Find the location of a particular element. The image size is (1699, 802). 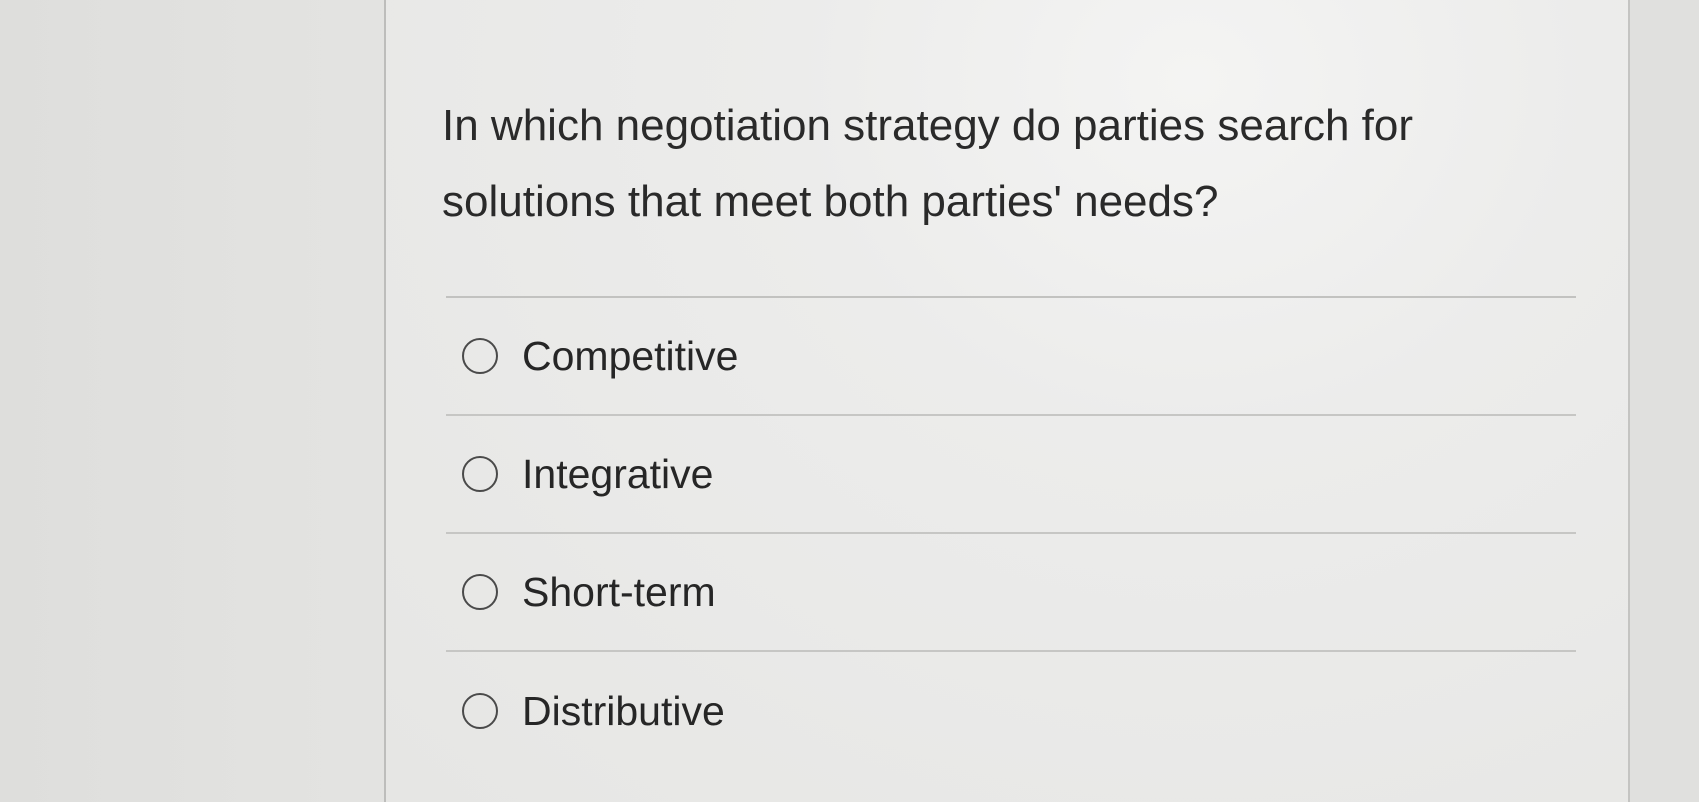

option-label: Short-term is located at coordinates (619, 591).